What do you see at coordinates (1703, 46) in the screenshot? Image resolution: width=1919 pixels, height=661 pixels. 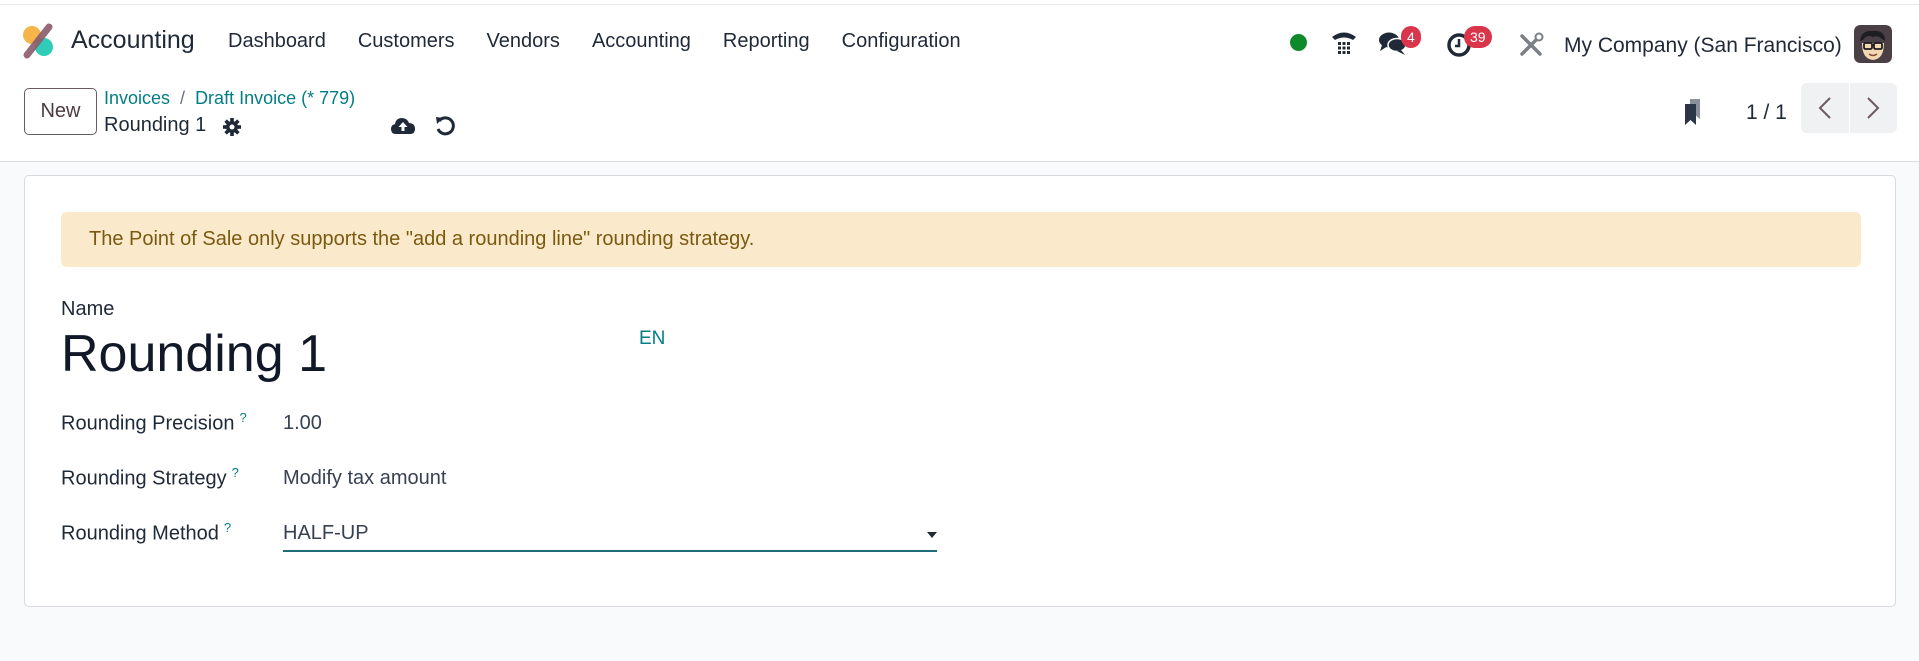 I see `company-switcher: My Company (San Francisco)` at bounding box center [1703, 46].